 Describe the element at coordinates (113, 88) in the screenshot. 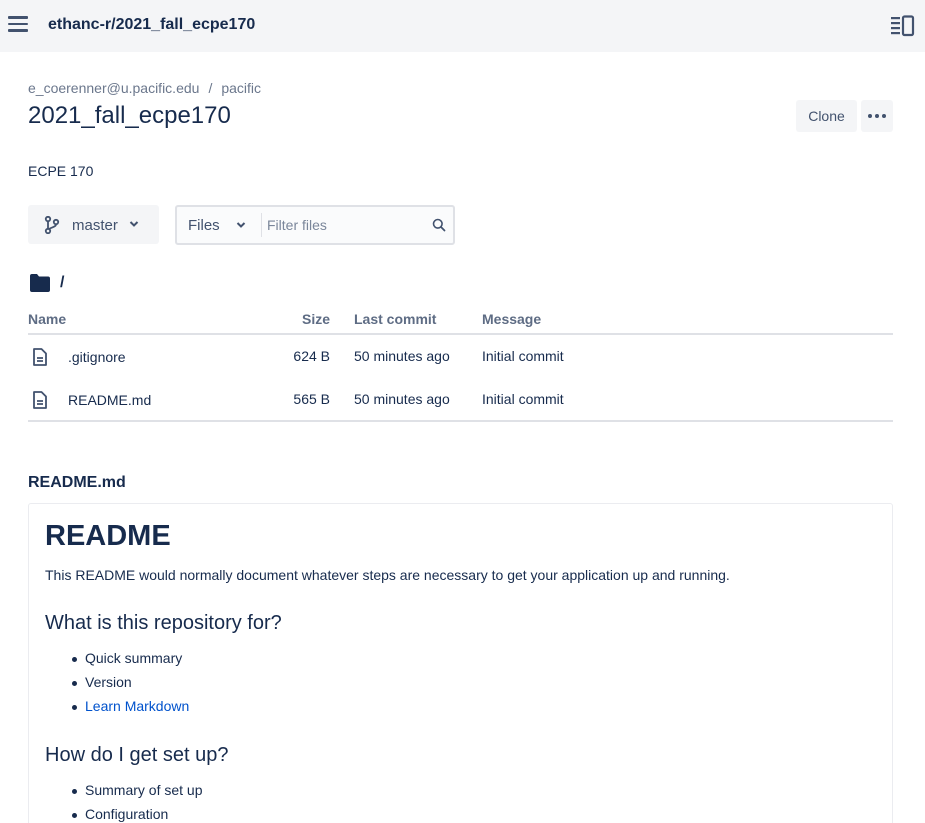

I see `breadcrumb-owner: e_coerenner@u.pacific.edu` at that location.